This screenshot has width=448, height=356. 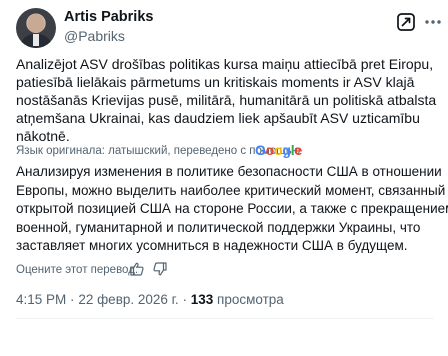 I want to click on post-text-line: nākotnē., so click(x=43, y=136).